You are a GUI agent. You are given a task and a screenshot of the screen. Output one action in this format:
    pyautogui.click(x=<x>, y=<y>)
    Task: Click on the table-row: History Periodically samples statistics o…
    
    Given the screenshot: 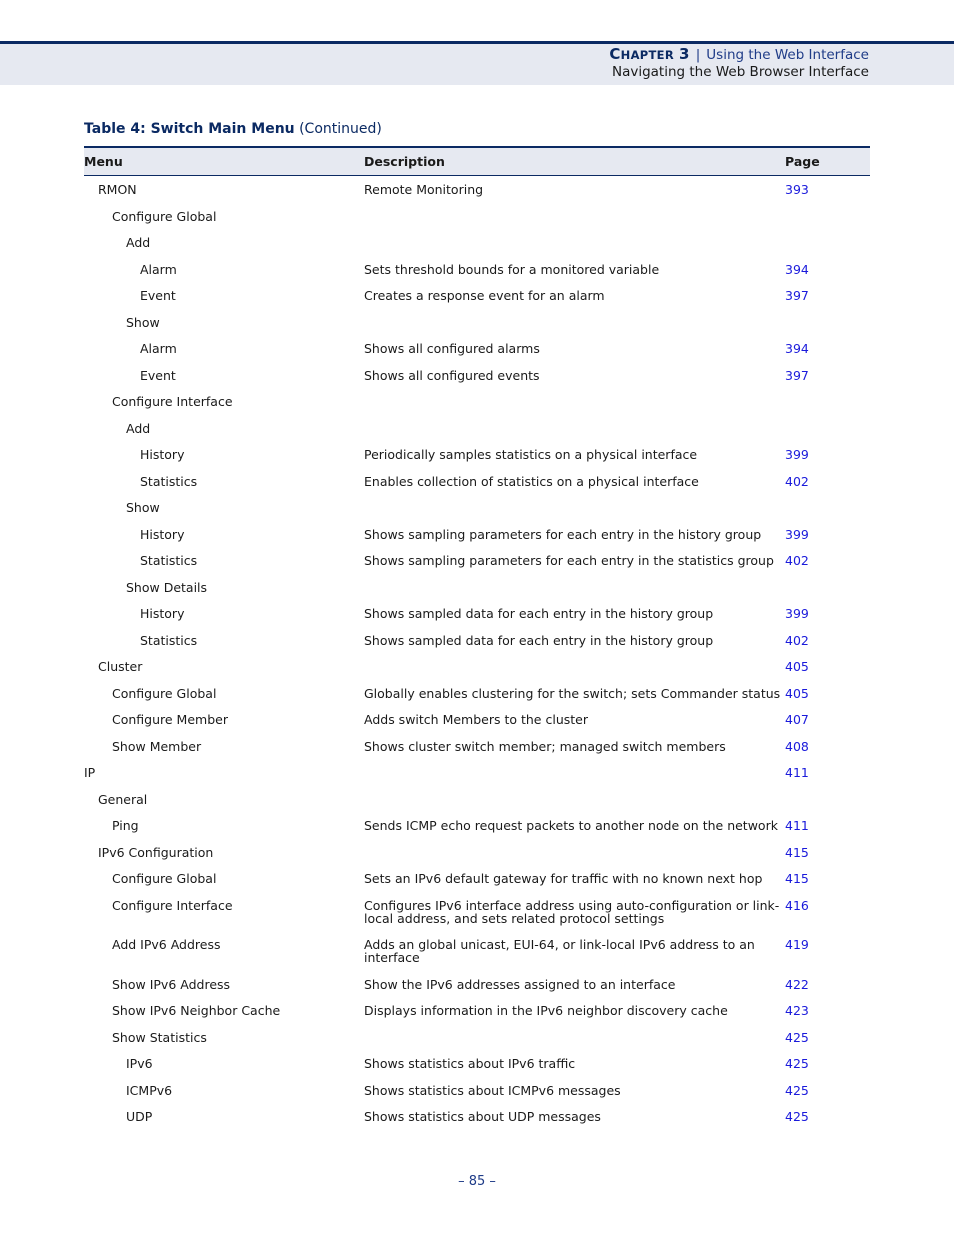 What is the action you would take?
    pyautogui.click(x=477, y=454)
    